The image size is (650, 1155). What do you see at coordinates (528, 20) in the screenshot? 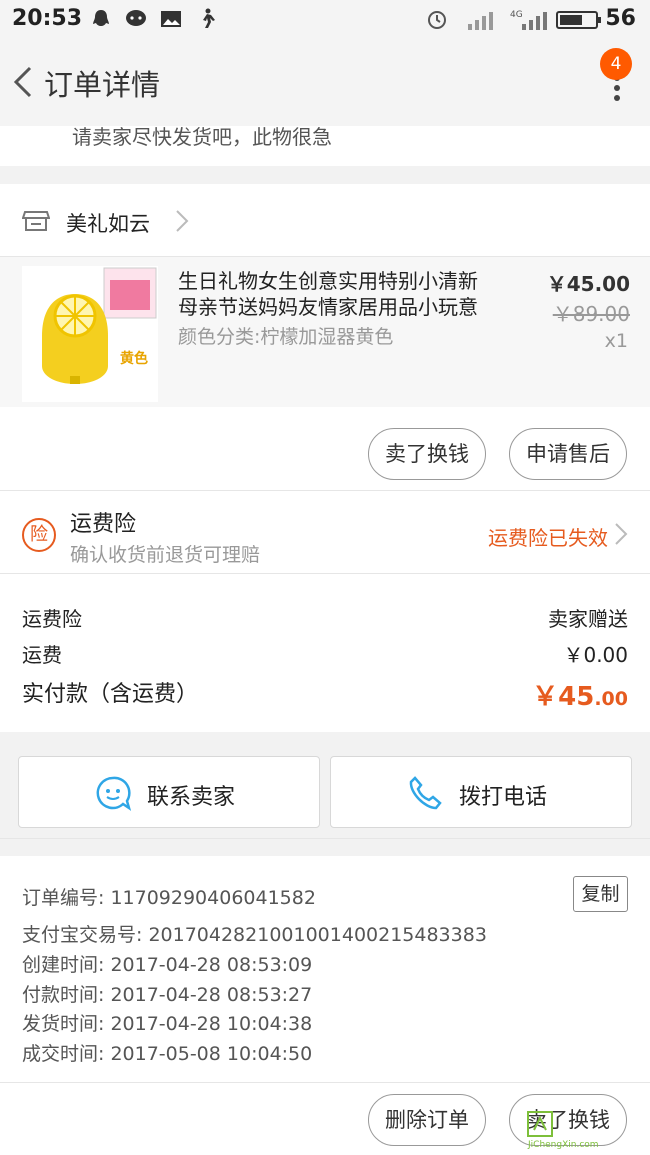
I see `4g-signal-icon: 4G` at bounding box center [528, 20].